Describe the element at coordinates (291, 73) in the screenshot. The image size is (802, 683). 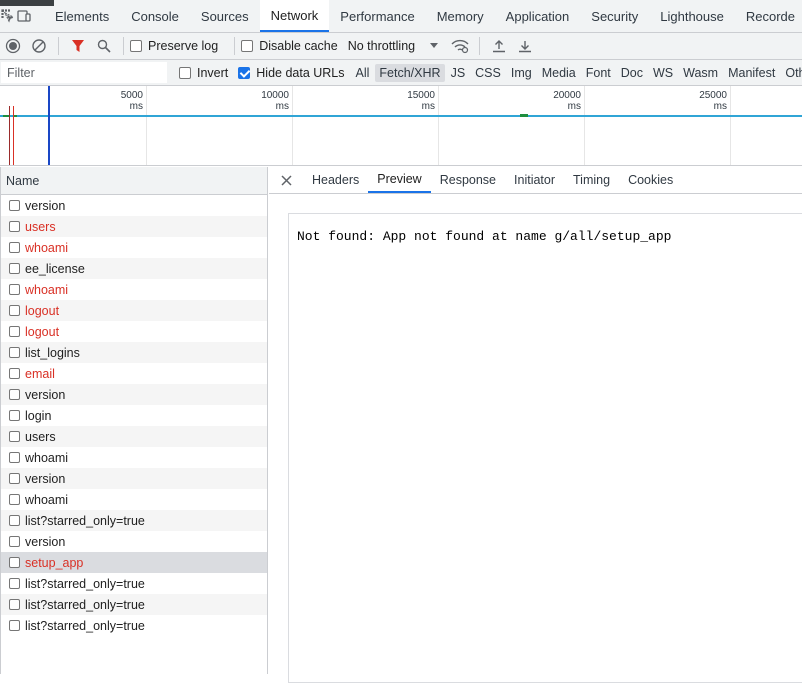
I see `hide-data-urls-checkbox: Hide data URLs` at that location.